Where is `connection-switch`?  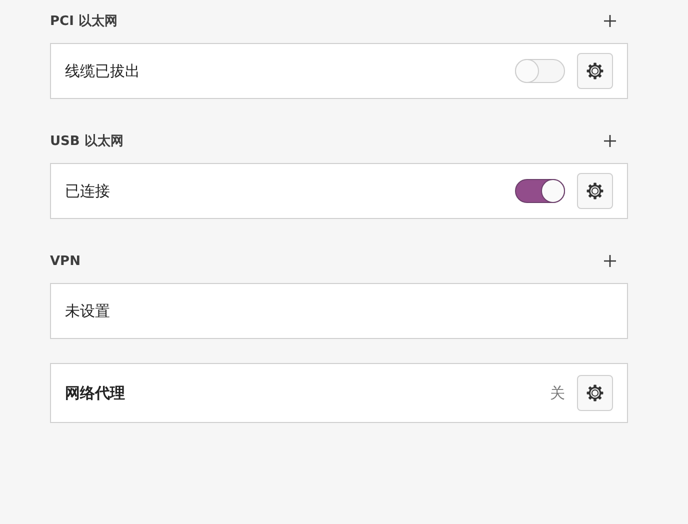 connection-switch is located at coordinates (540, 191).